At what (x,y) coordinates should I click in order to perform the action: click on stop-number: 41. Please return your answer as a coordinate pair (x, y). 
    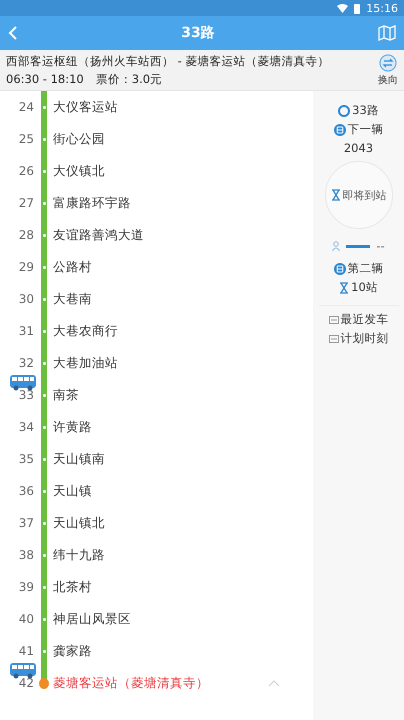
    Looking at the image, I should click on (26, 651).